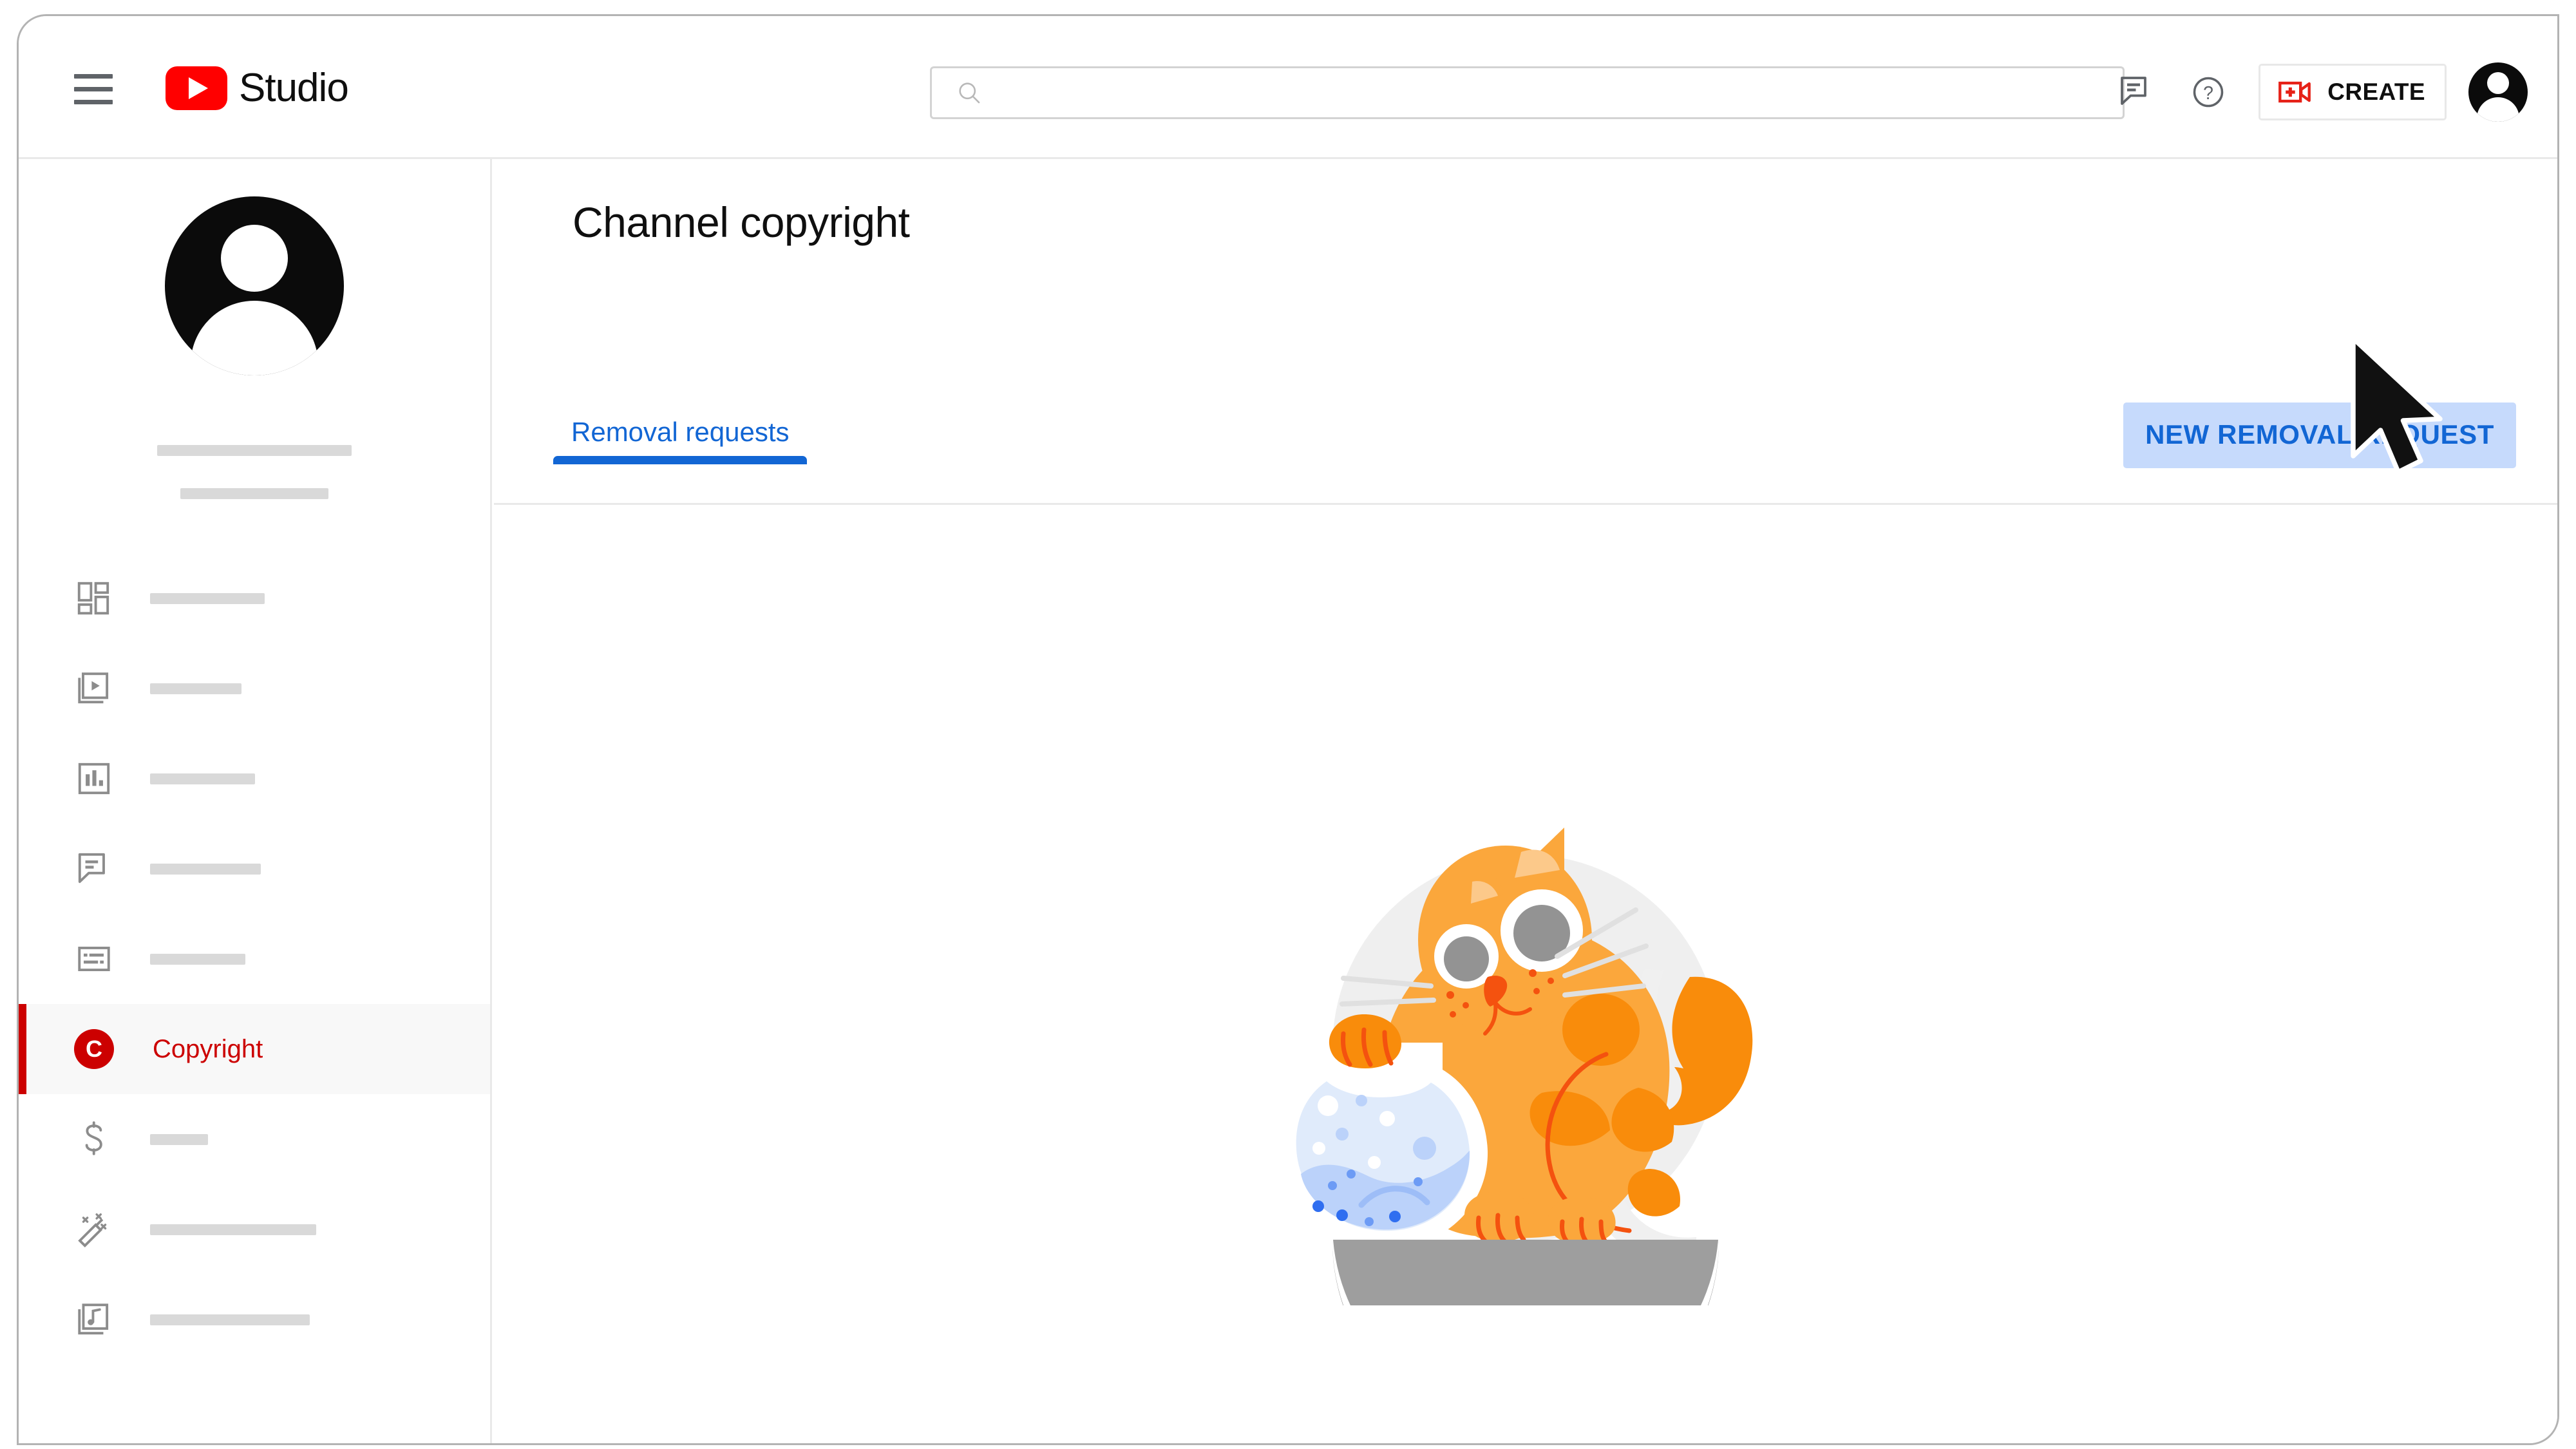 Image resolution: width=2576 pixels, height=1449 pixels. I want to click on tab-bar: Removal requests, so click(681, 441).